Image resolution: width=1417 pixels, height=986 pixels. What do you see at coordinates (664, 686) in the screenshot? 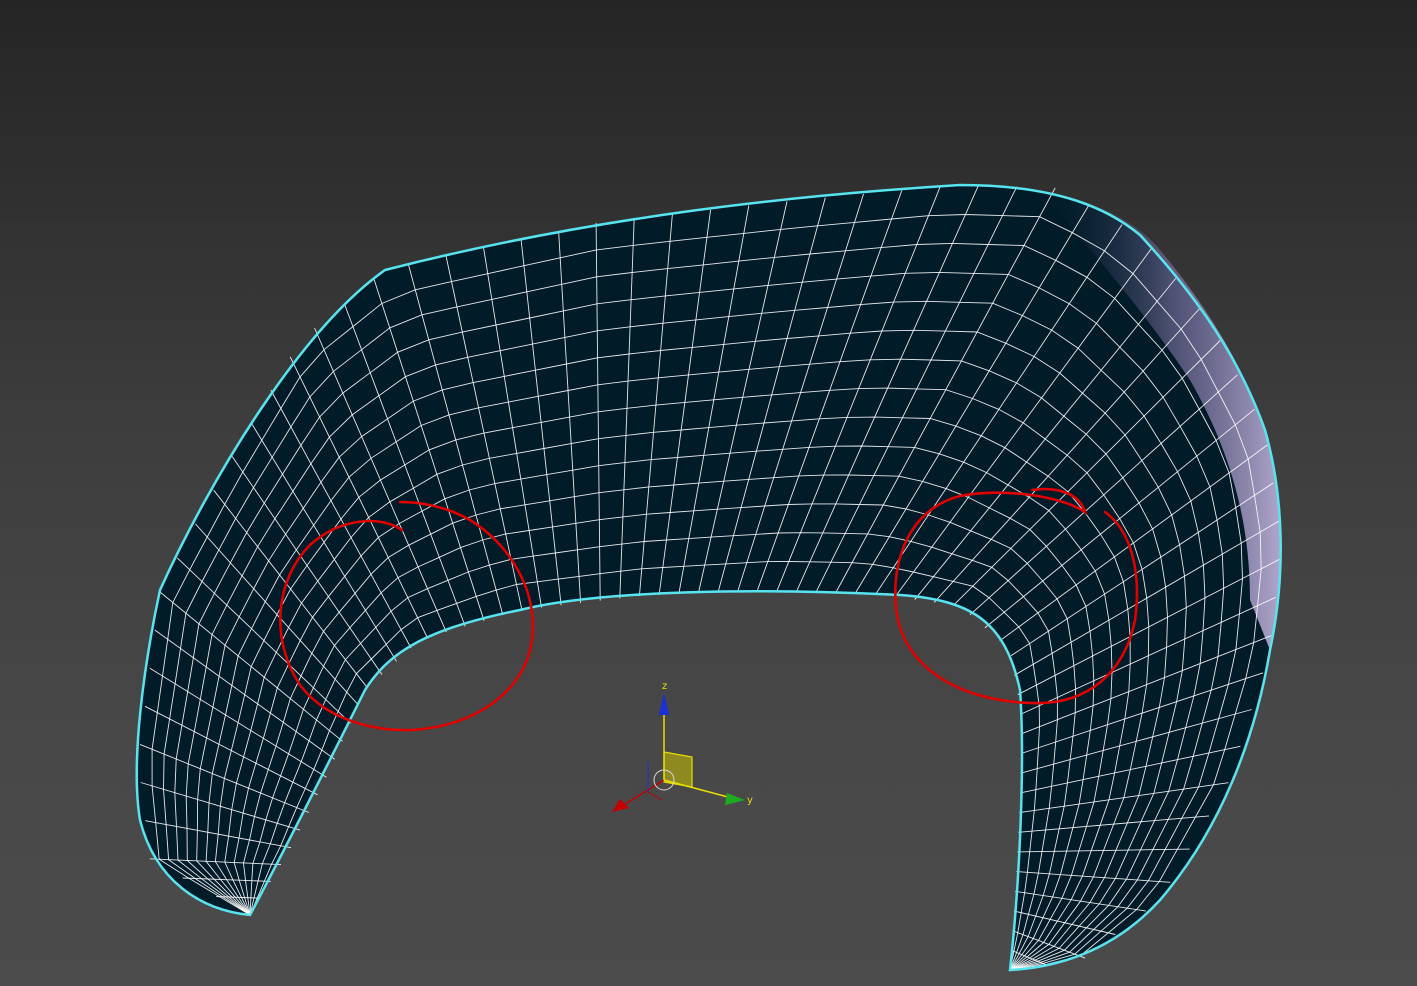
I see `z-axis-label: z` at bounding box center [664, 686].